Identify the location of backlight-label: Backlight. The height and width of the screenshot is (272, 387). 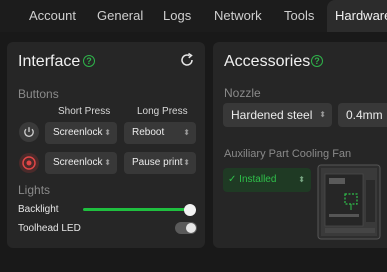
(38, 209).